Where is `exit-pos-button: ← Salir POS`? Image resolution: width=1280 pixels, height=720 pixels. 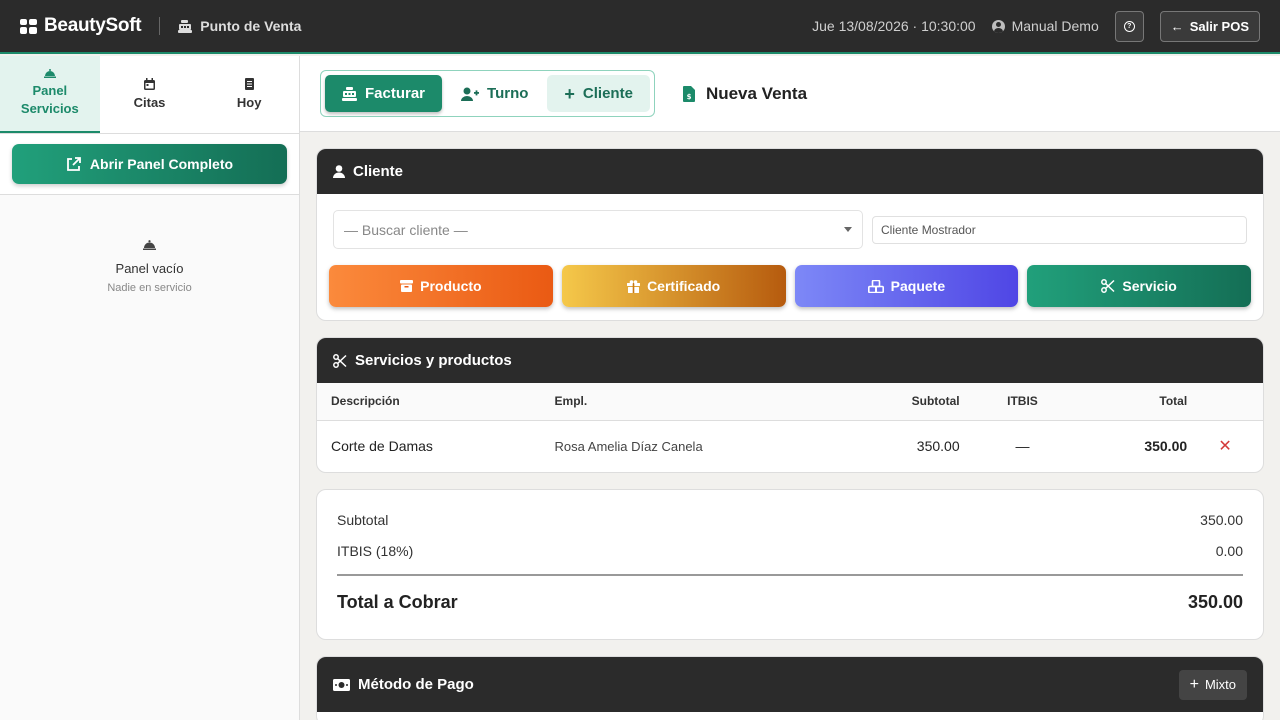 exit-pos-button: ← Salir POS is located at coordinates (1209, 26).